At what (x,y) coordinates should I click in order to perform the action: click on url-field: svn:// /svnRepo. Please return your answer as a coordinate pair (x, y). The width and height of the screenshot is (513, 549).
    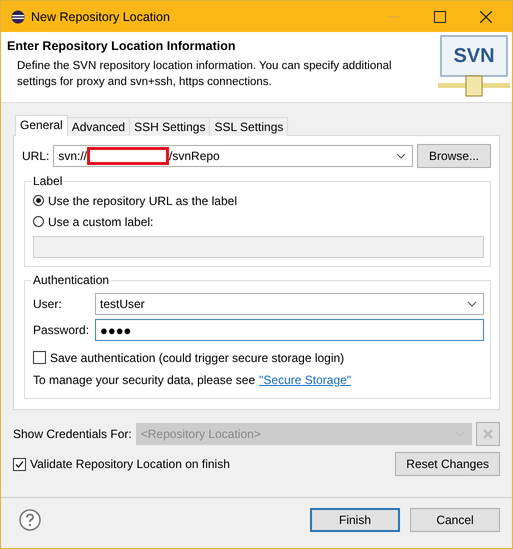
    Looking at the image, I should click on (233, 156).